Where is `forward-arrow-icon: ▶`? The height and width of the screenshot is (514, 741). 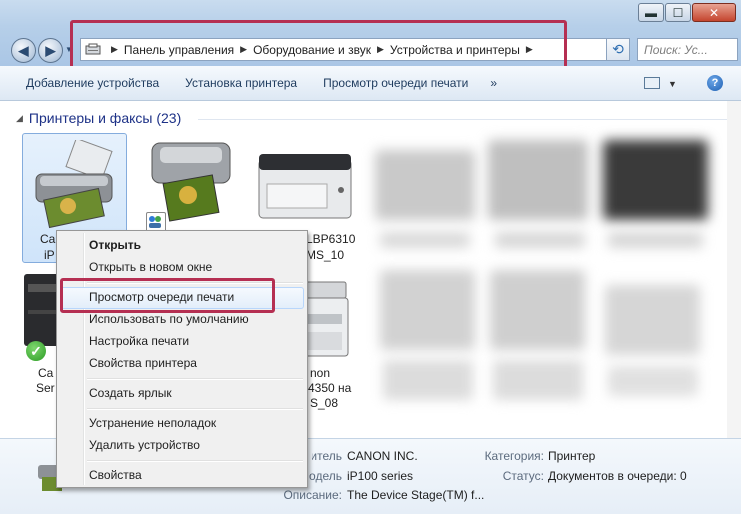
forward-arrow-icon: ▶ is located at coordinates (50, 50).